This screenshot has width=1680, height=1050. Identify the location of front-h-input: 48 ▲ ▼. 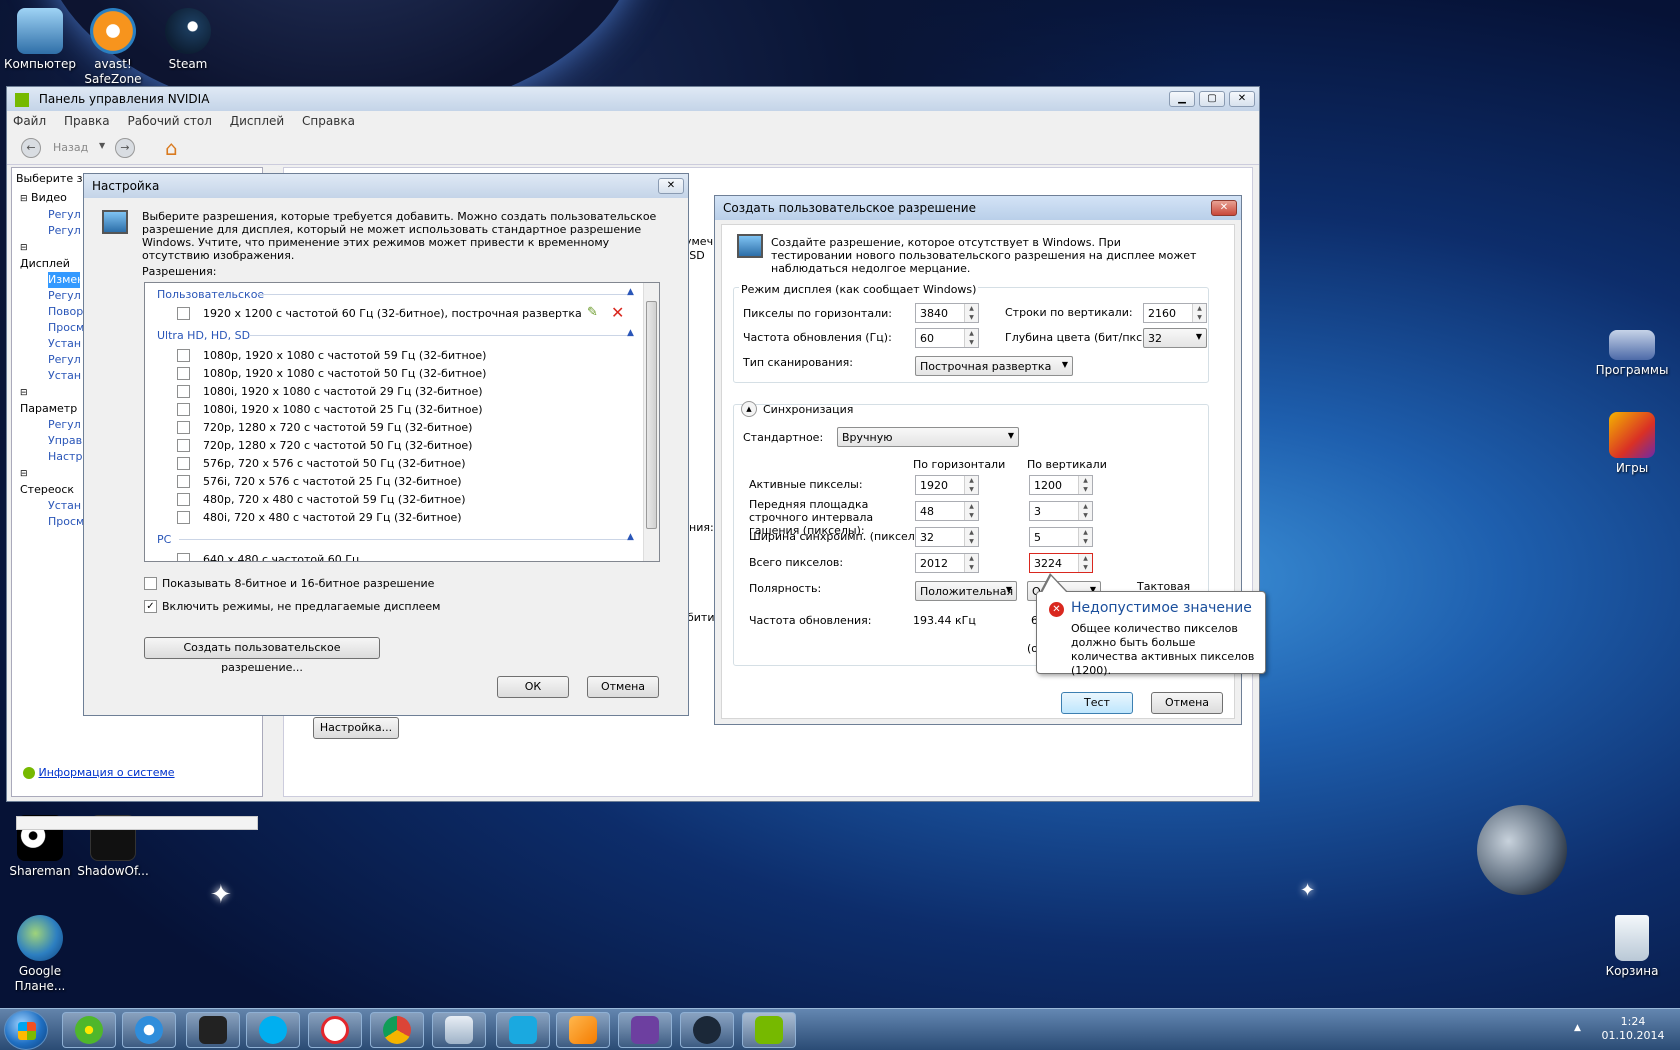
(947, 511).